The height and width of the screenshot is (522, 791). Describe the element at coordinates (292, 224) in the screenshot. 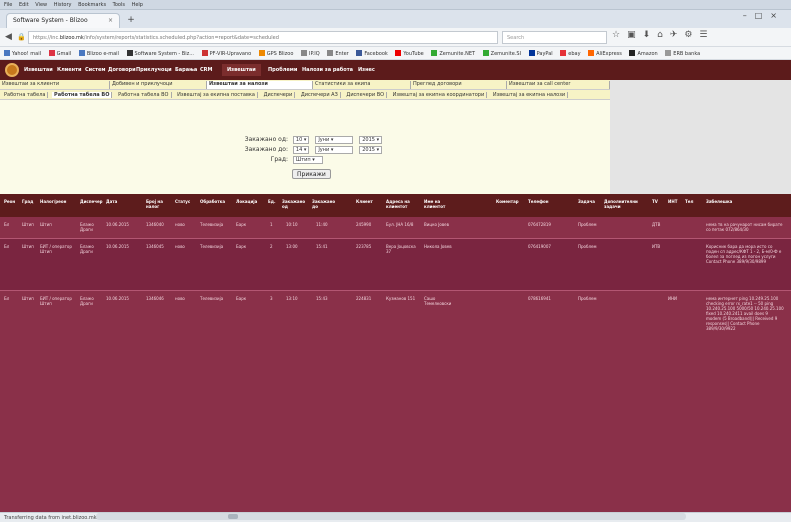

I see `cell-from: 10:10` at that location.